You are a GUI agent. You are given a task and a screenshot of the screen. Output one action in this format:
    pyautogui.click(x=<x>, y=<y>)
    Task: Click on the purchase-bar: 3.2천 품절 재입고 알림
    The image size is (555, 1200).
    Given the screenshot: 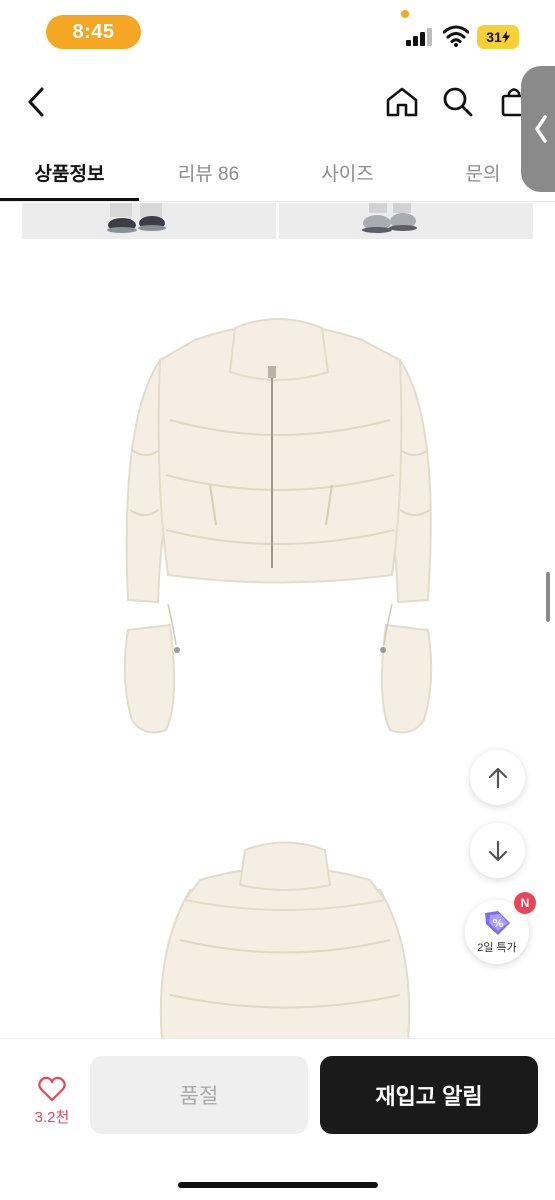 What is the action you would take?
    pyautogui.click(x=277, y=1119)
    